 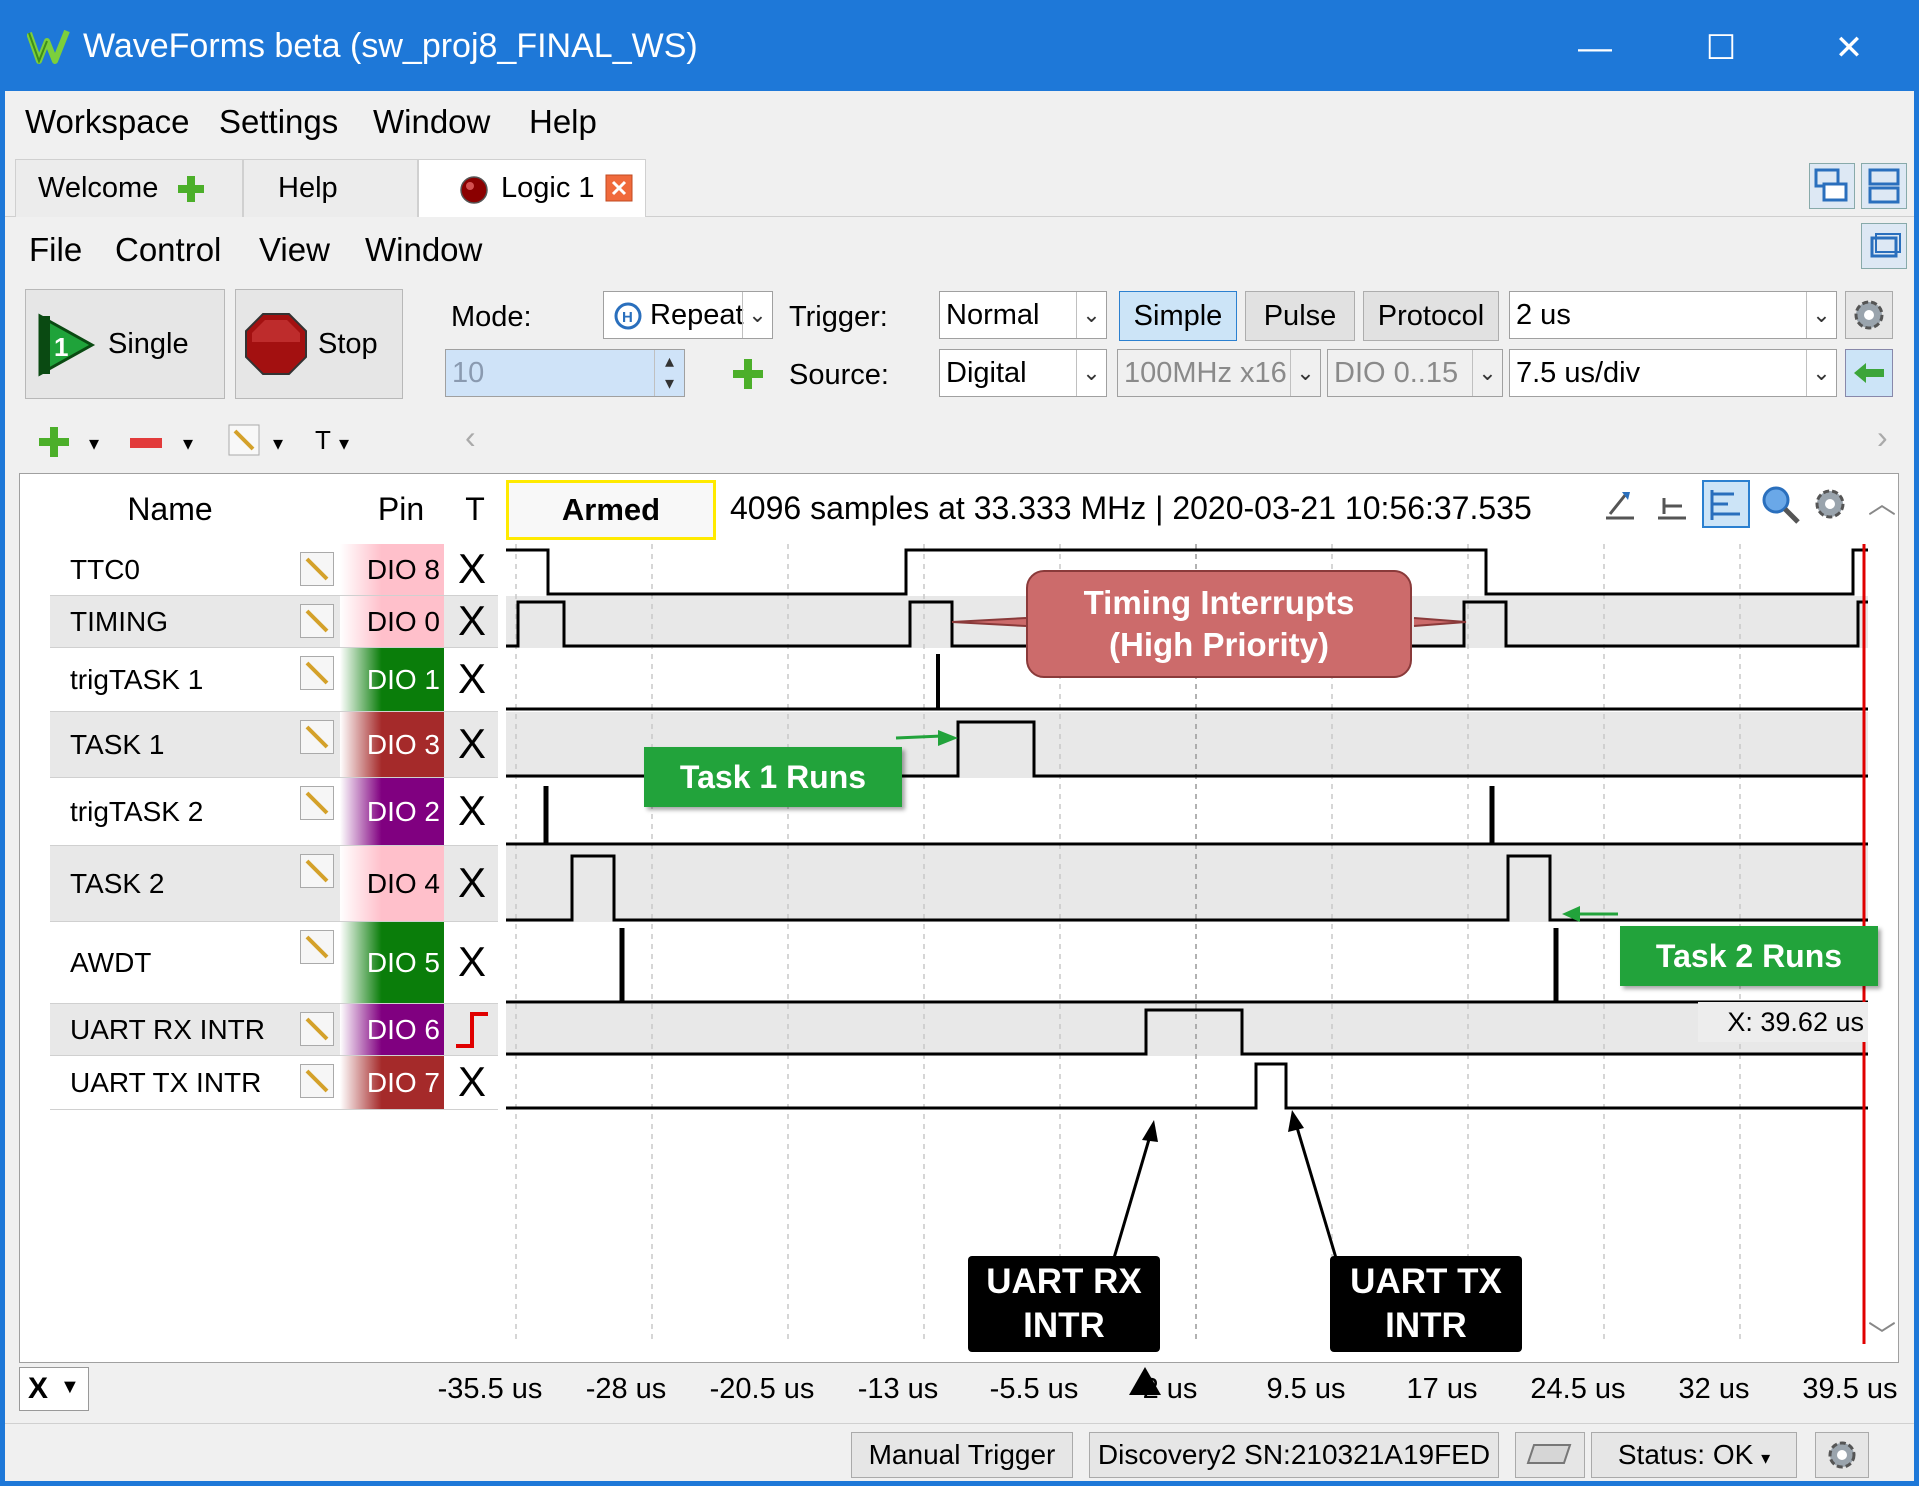 I want to click on scroll-up-icon: ︿, so click(x=1882, y=502).